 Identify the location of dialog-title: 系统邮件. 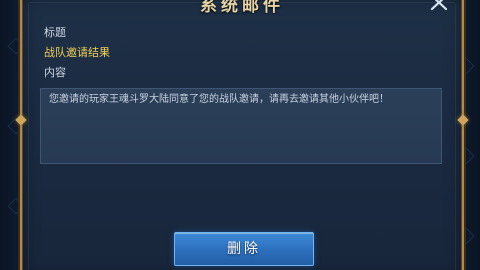
(242, 7).